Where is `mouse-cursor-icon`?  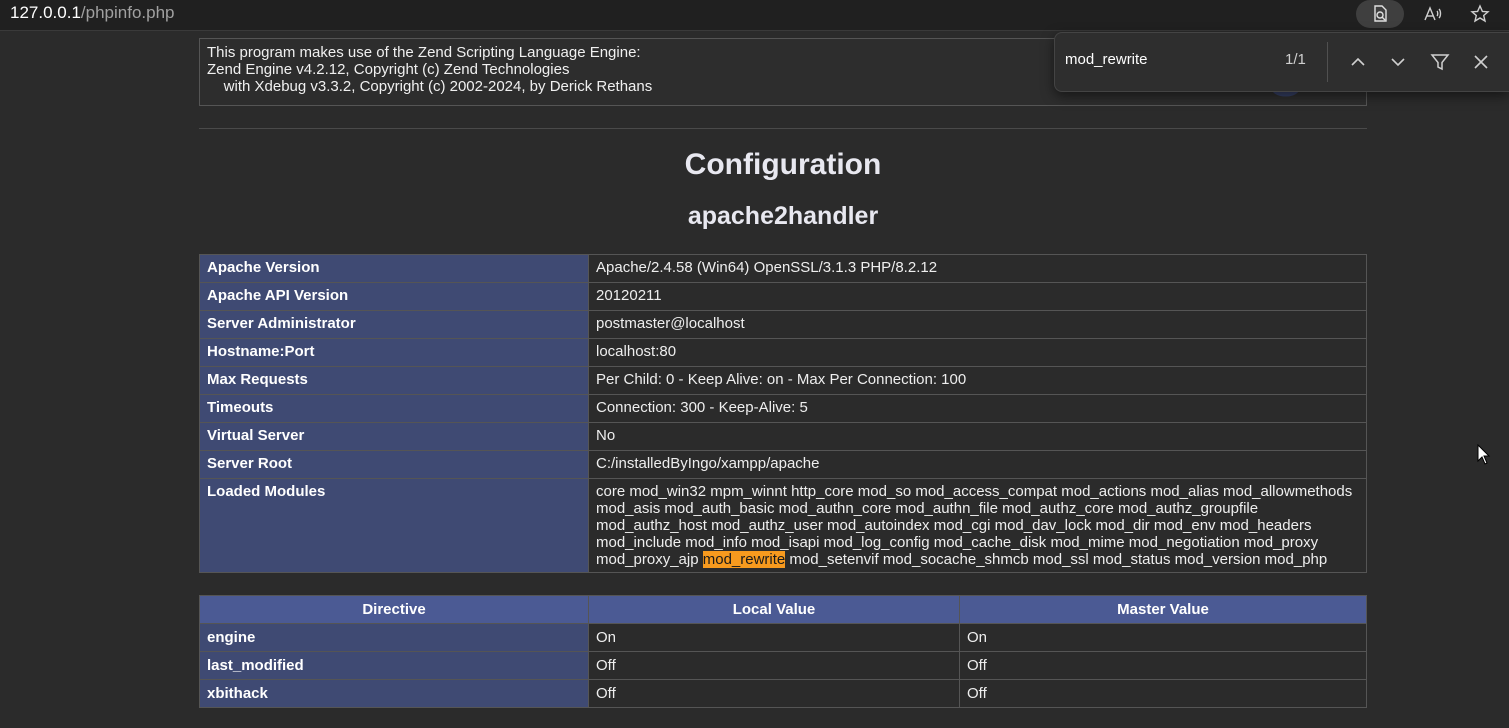 mouse-cursor-icon is located at coordinates (1484, 454).